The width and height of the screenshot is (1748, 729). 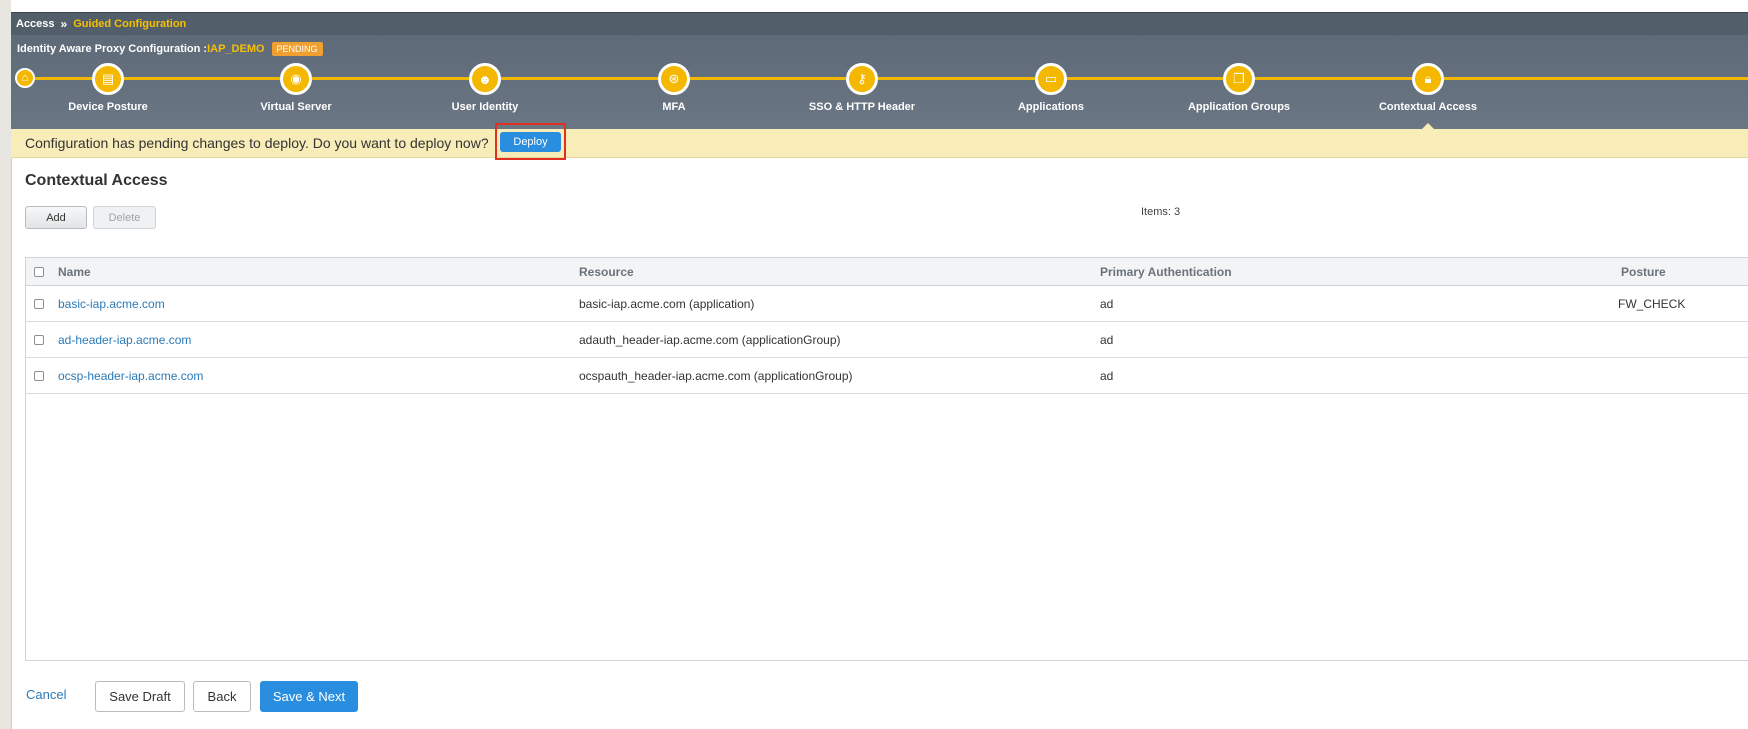 I want to click on step-user-identity: ☻ User Identity, so click(x=485, y=88).